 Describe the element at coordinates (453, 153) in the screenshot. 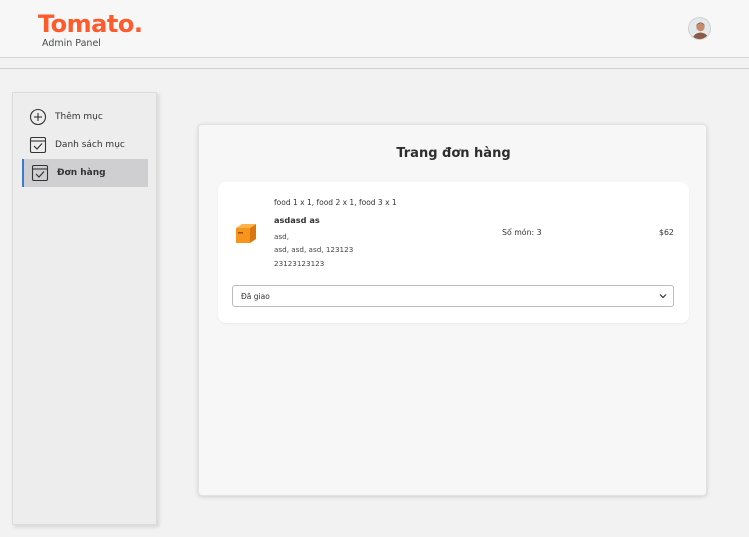

I see `page-title: Trang đơn hàng` at that location.